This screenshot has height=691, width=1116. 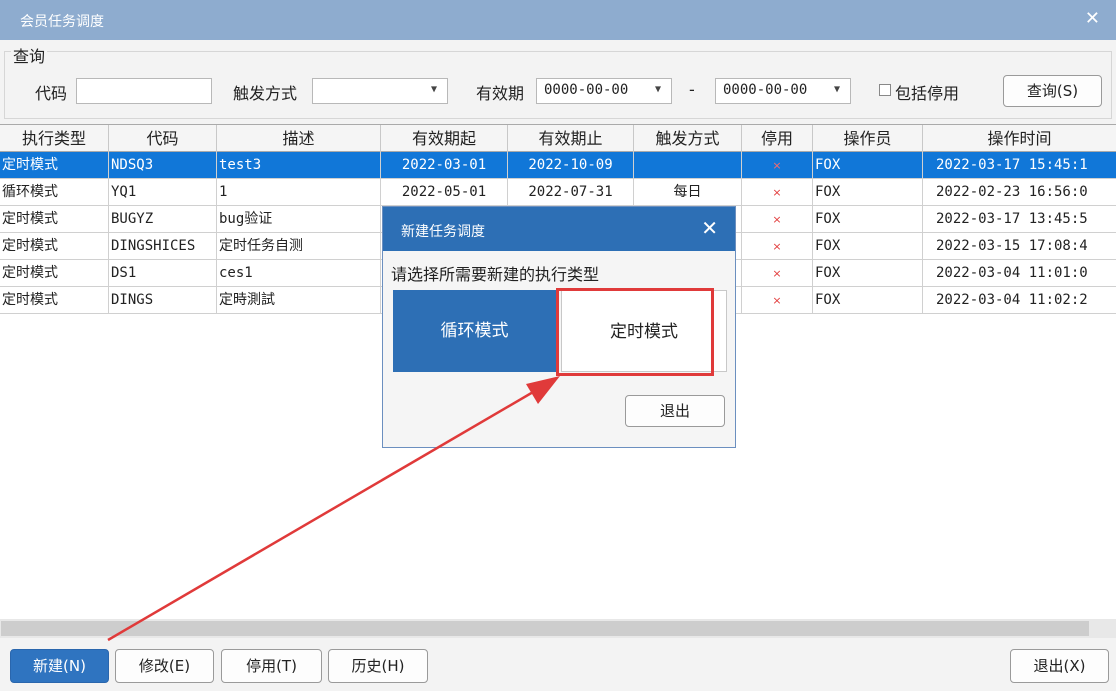 I want to click on cell-time: 2022-03-17 15:45:1, so click(x=1012, y=165).